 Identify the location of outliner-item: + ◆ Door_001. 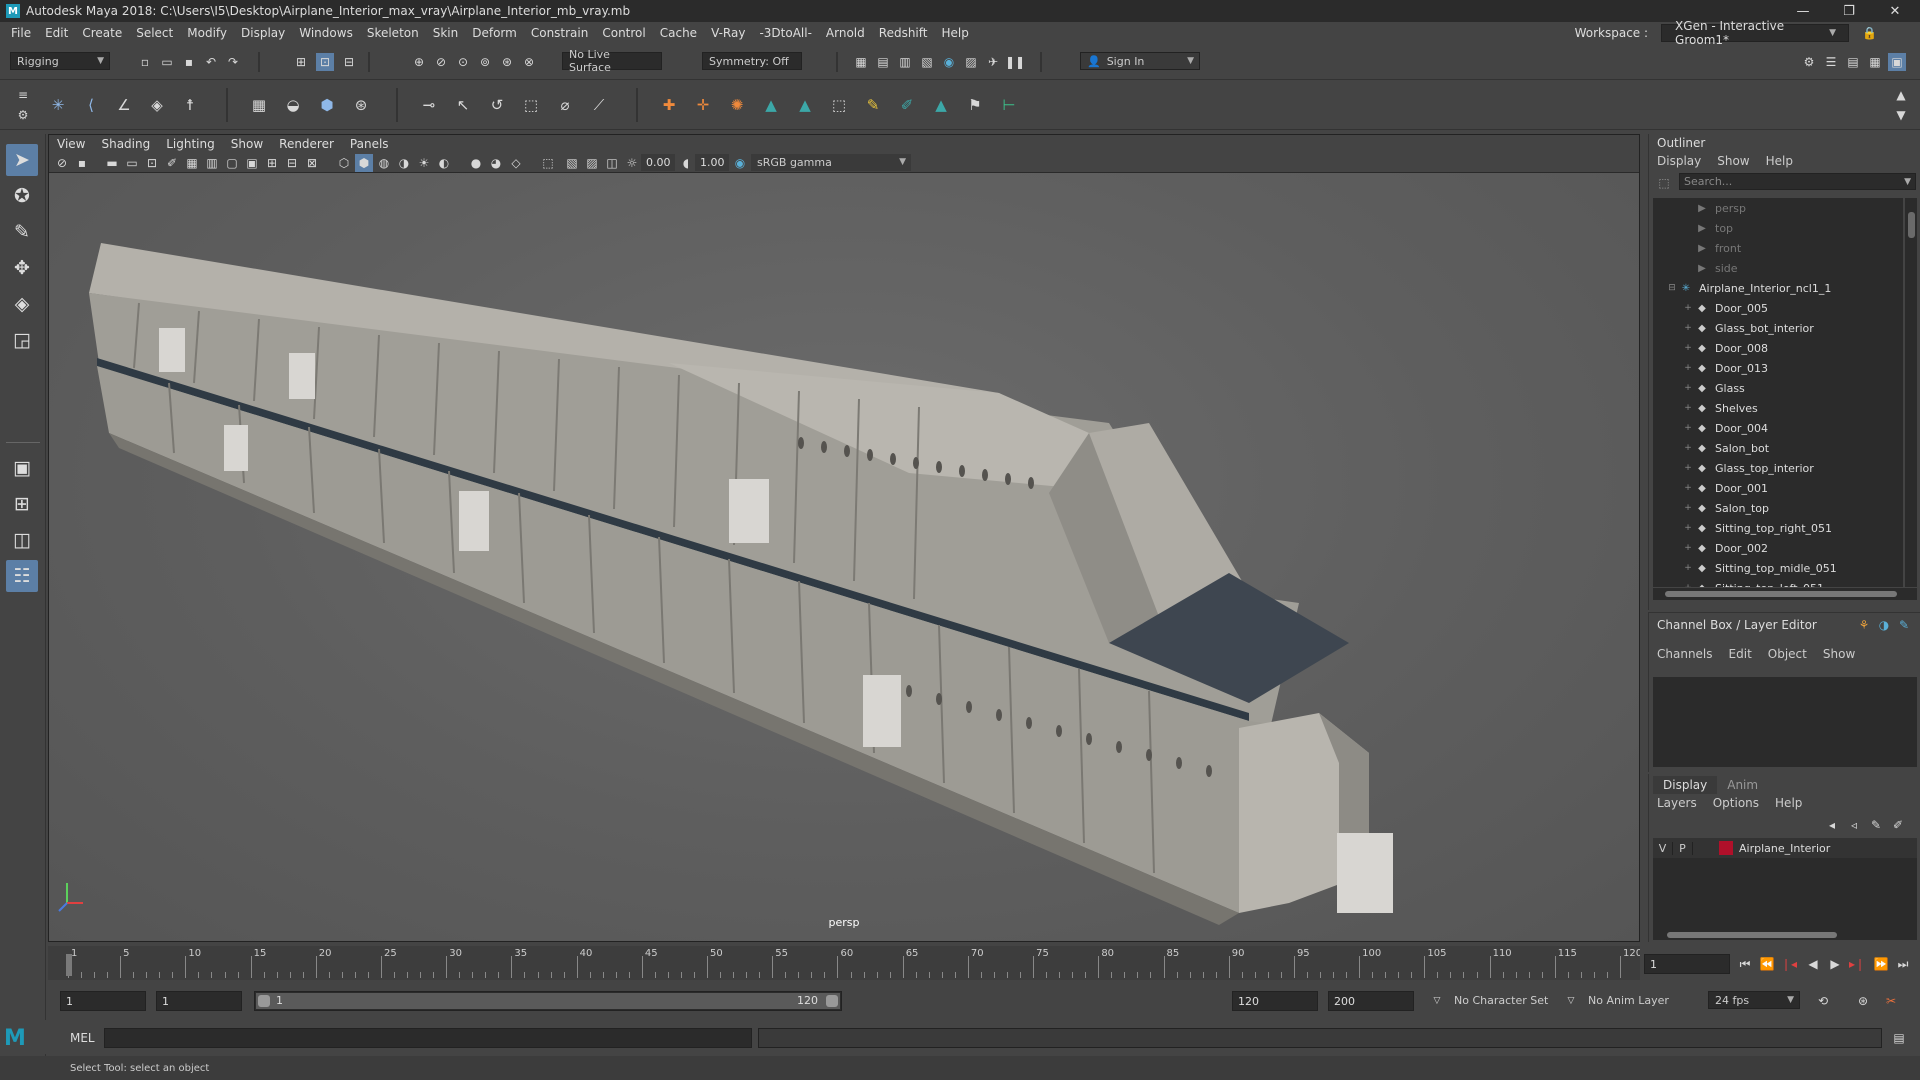
(1778, 488).